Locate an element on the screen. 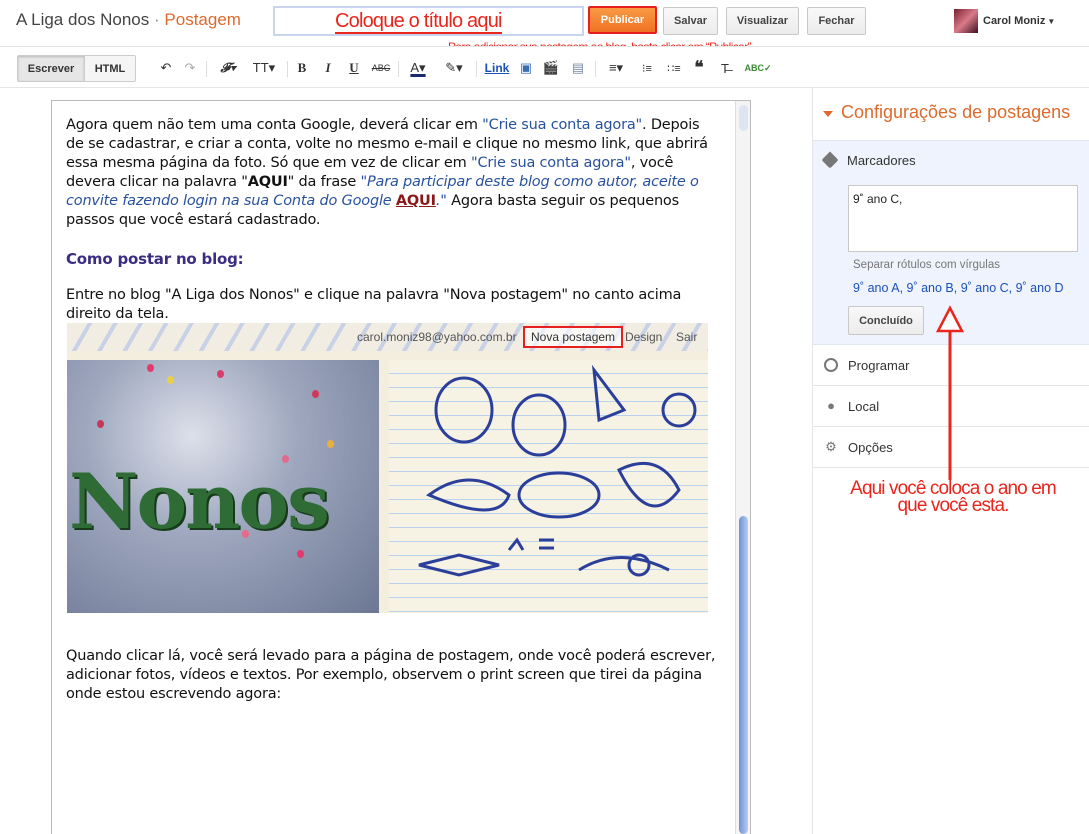 The height and width of the screenshot is (834, 1089). nonos-logo: Nonos is located at coordinates (199, 501).